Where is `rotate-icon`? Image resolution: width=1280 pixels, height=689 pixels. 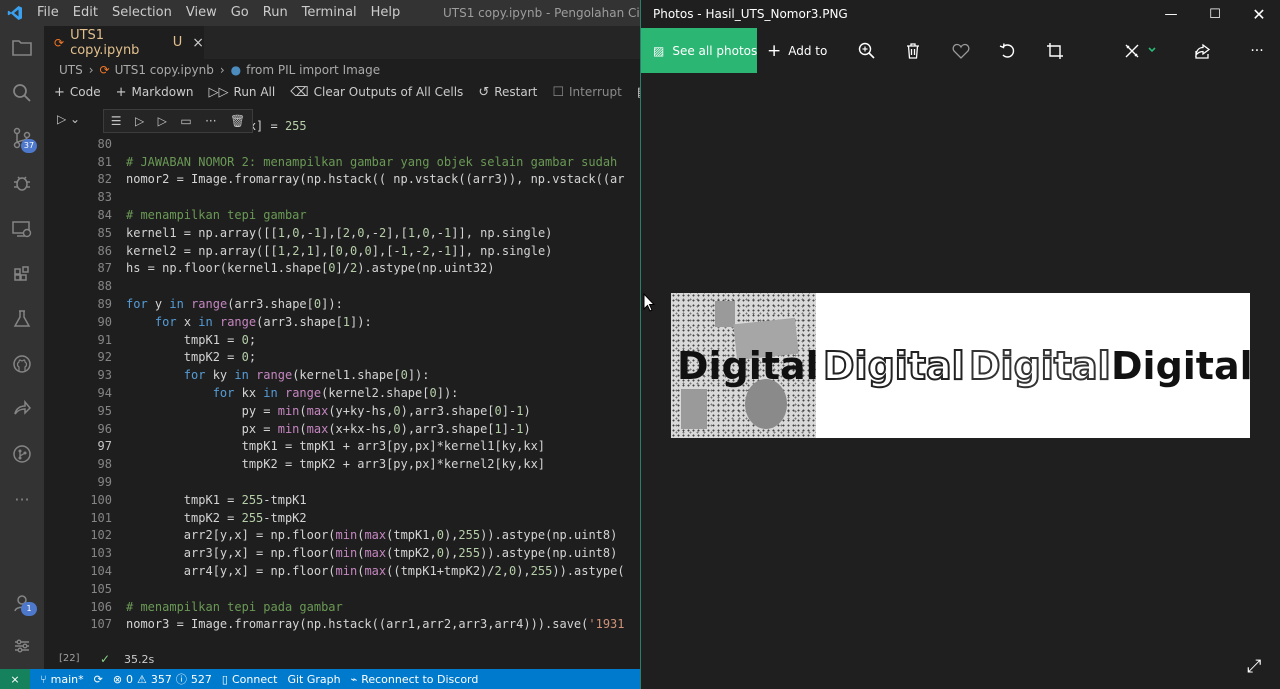 rotate-icon is located at coordinates (1008, 51).